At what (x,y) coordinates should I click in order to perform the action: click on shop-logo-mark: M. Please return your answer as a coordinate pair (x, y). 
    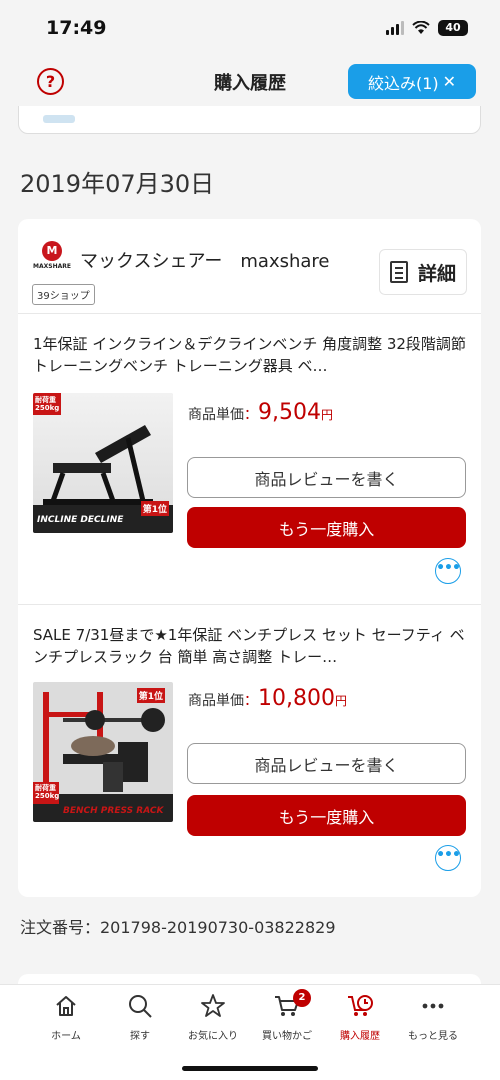
    Looking at the image, I should click on (52, 251).